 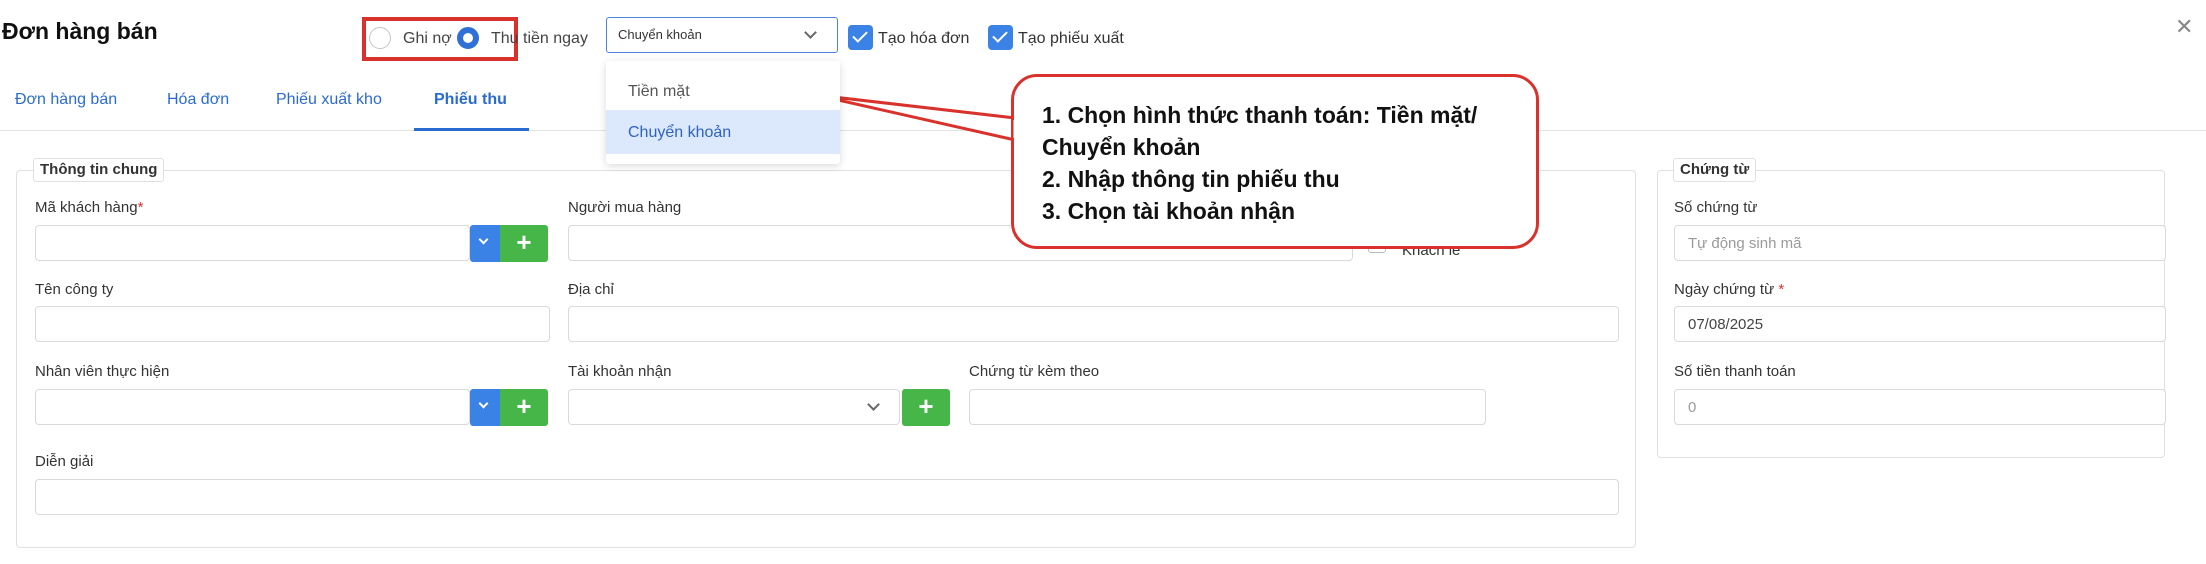 I want to click on payment-method-dropdown: Tiền mặt Chuyển khoản, so click(x=723, y=112).